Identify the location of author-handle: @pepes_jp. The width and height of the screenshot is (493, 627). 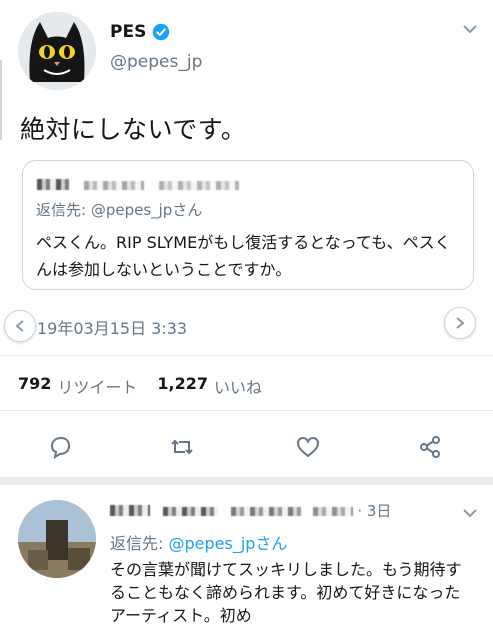
(156, 62).